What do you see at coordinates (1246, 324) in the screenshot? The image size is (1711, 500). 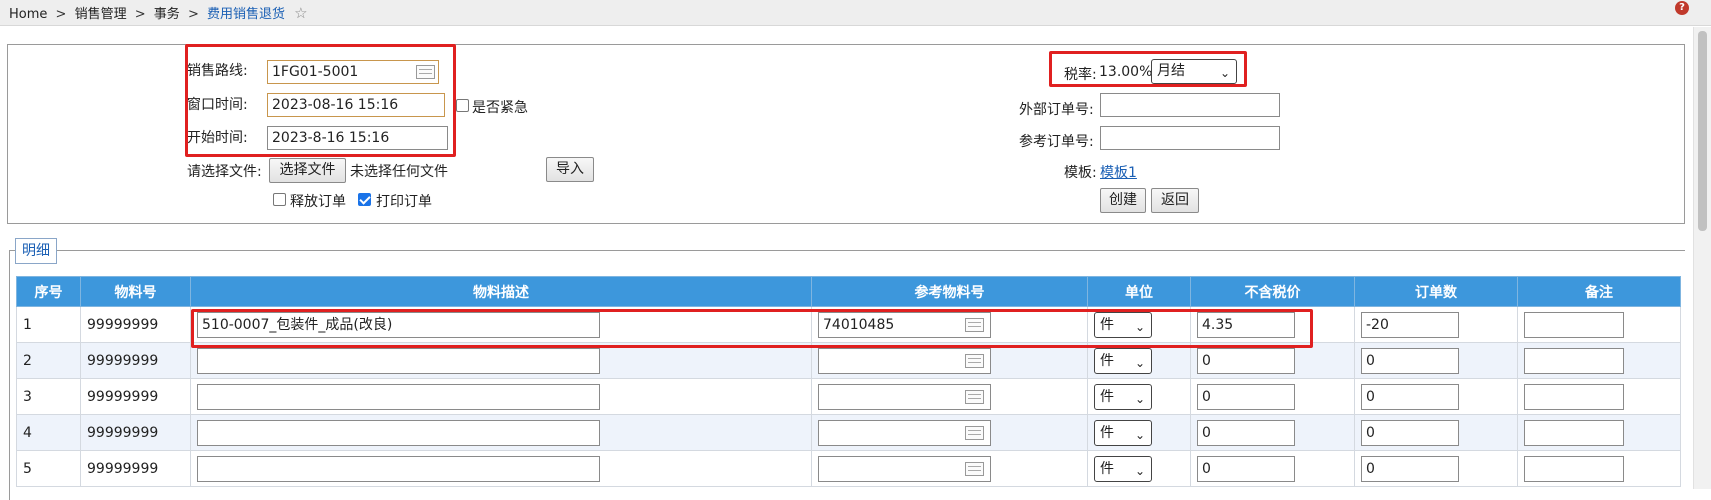 I see `price-input: 4.35` at bounding box center [1246, 324].